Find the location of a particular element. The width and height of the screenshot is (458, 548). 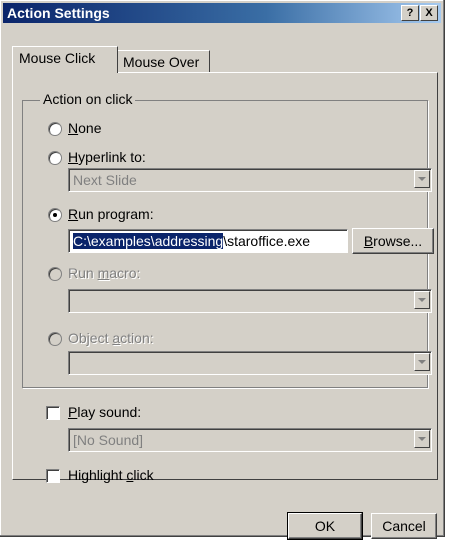

window-title: Action Settings is located at coordinates (58, 13).